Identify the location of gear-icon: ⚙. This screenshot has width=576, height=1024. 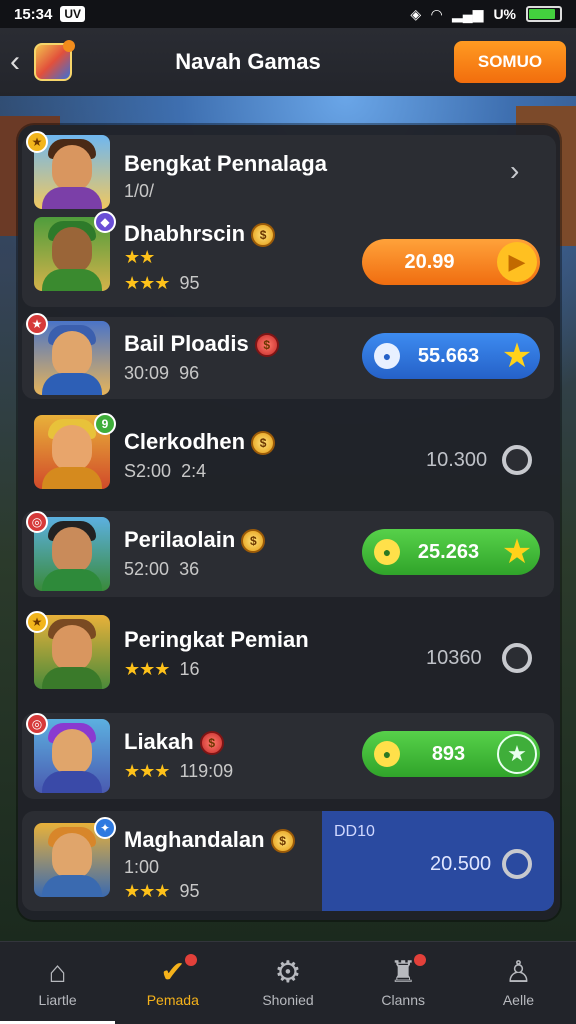
(288, 972).